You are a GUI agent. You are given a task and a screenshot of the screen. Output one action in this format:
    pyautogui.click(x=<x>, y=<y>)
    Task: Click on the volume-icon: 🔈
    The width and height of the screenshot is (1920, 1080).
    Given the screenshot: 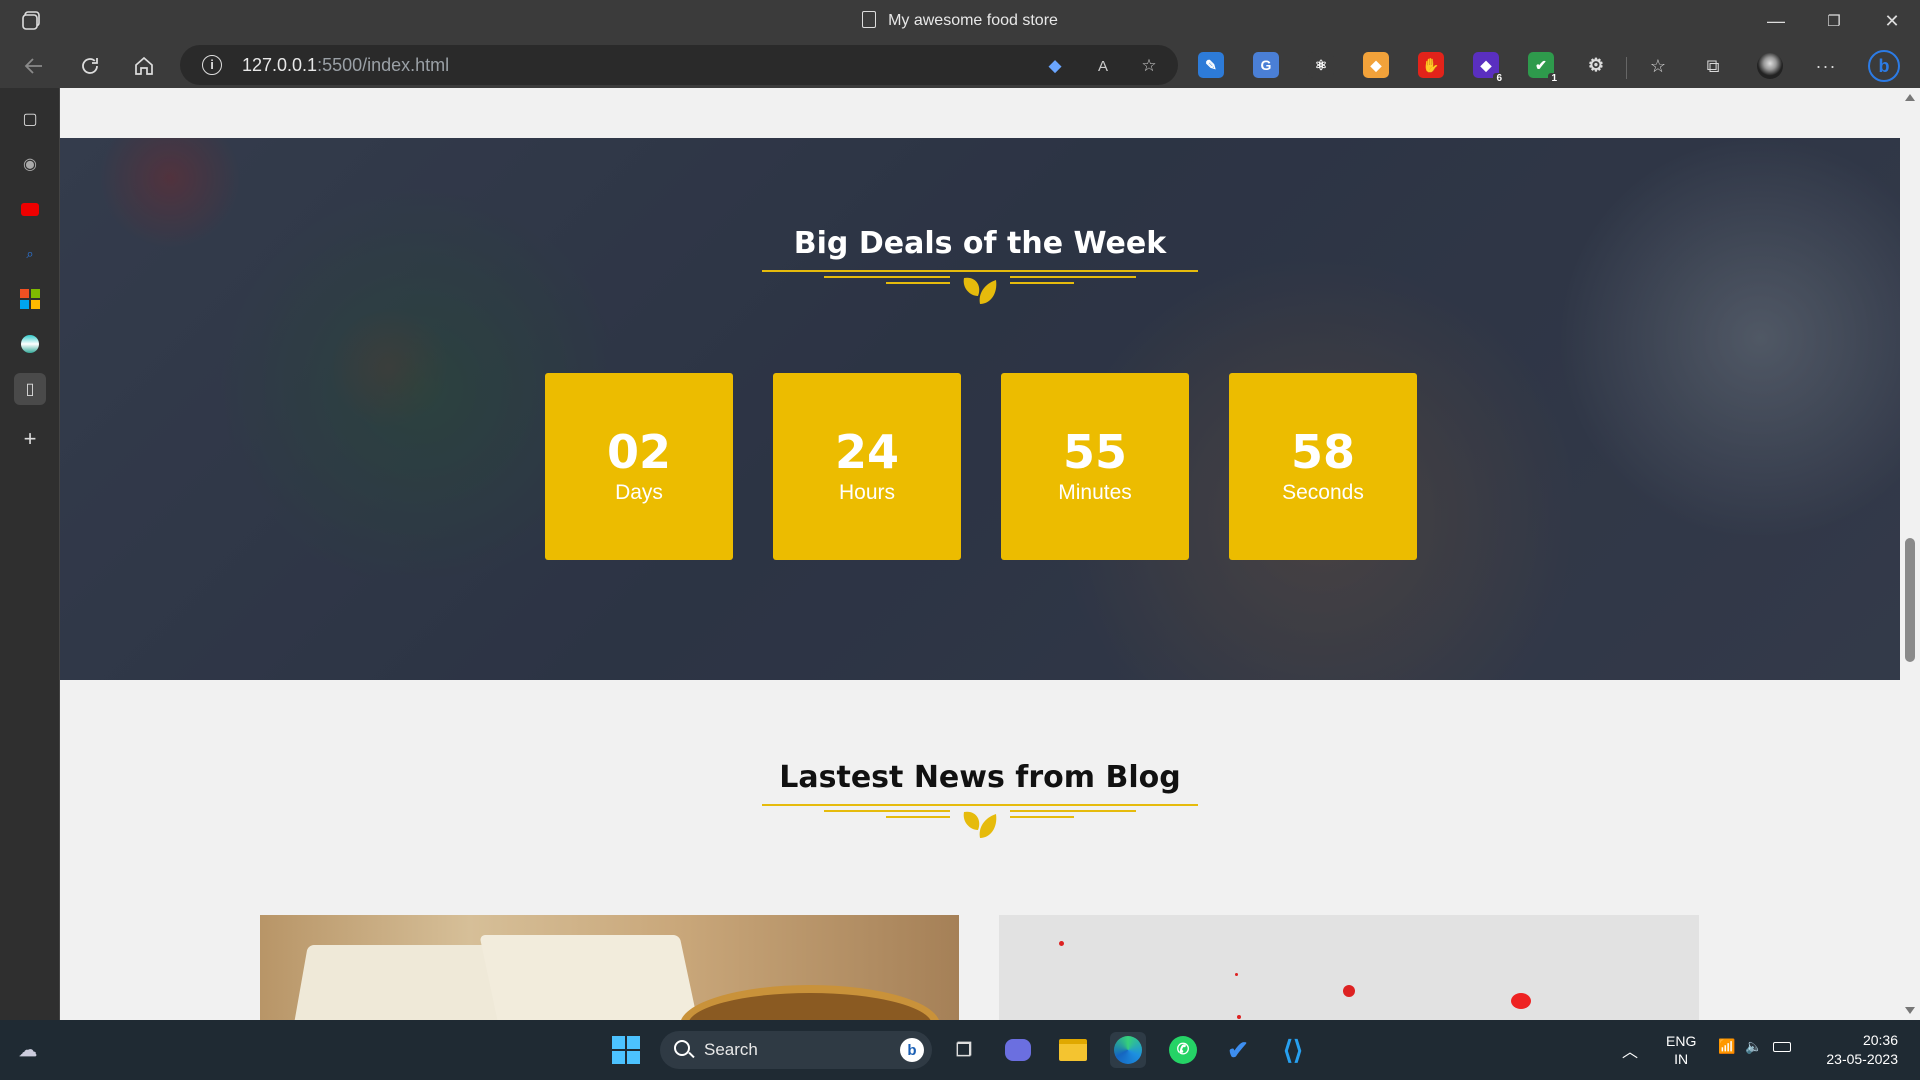 What is the action you would take?
    pyautogui.click(x=1754, y=1046)
    